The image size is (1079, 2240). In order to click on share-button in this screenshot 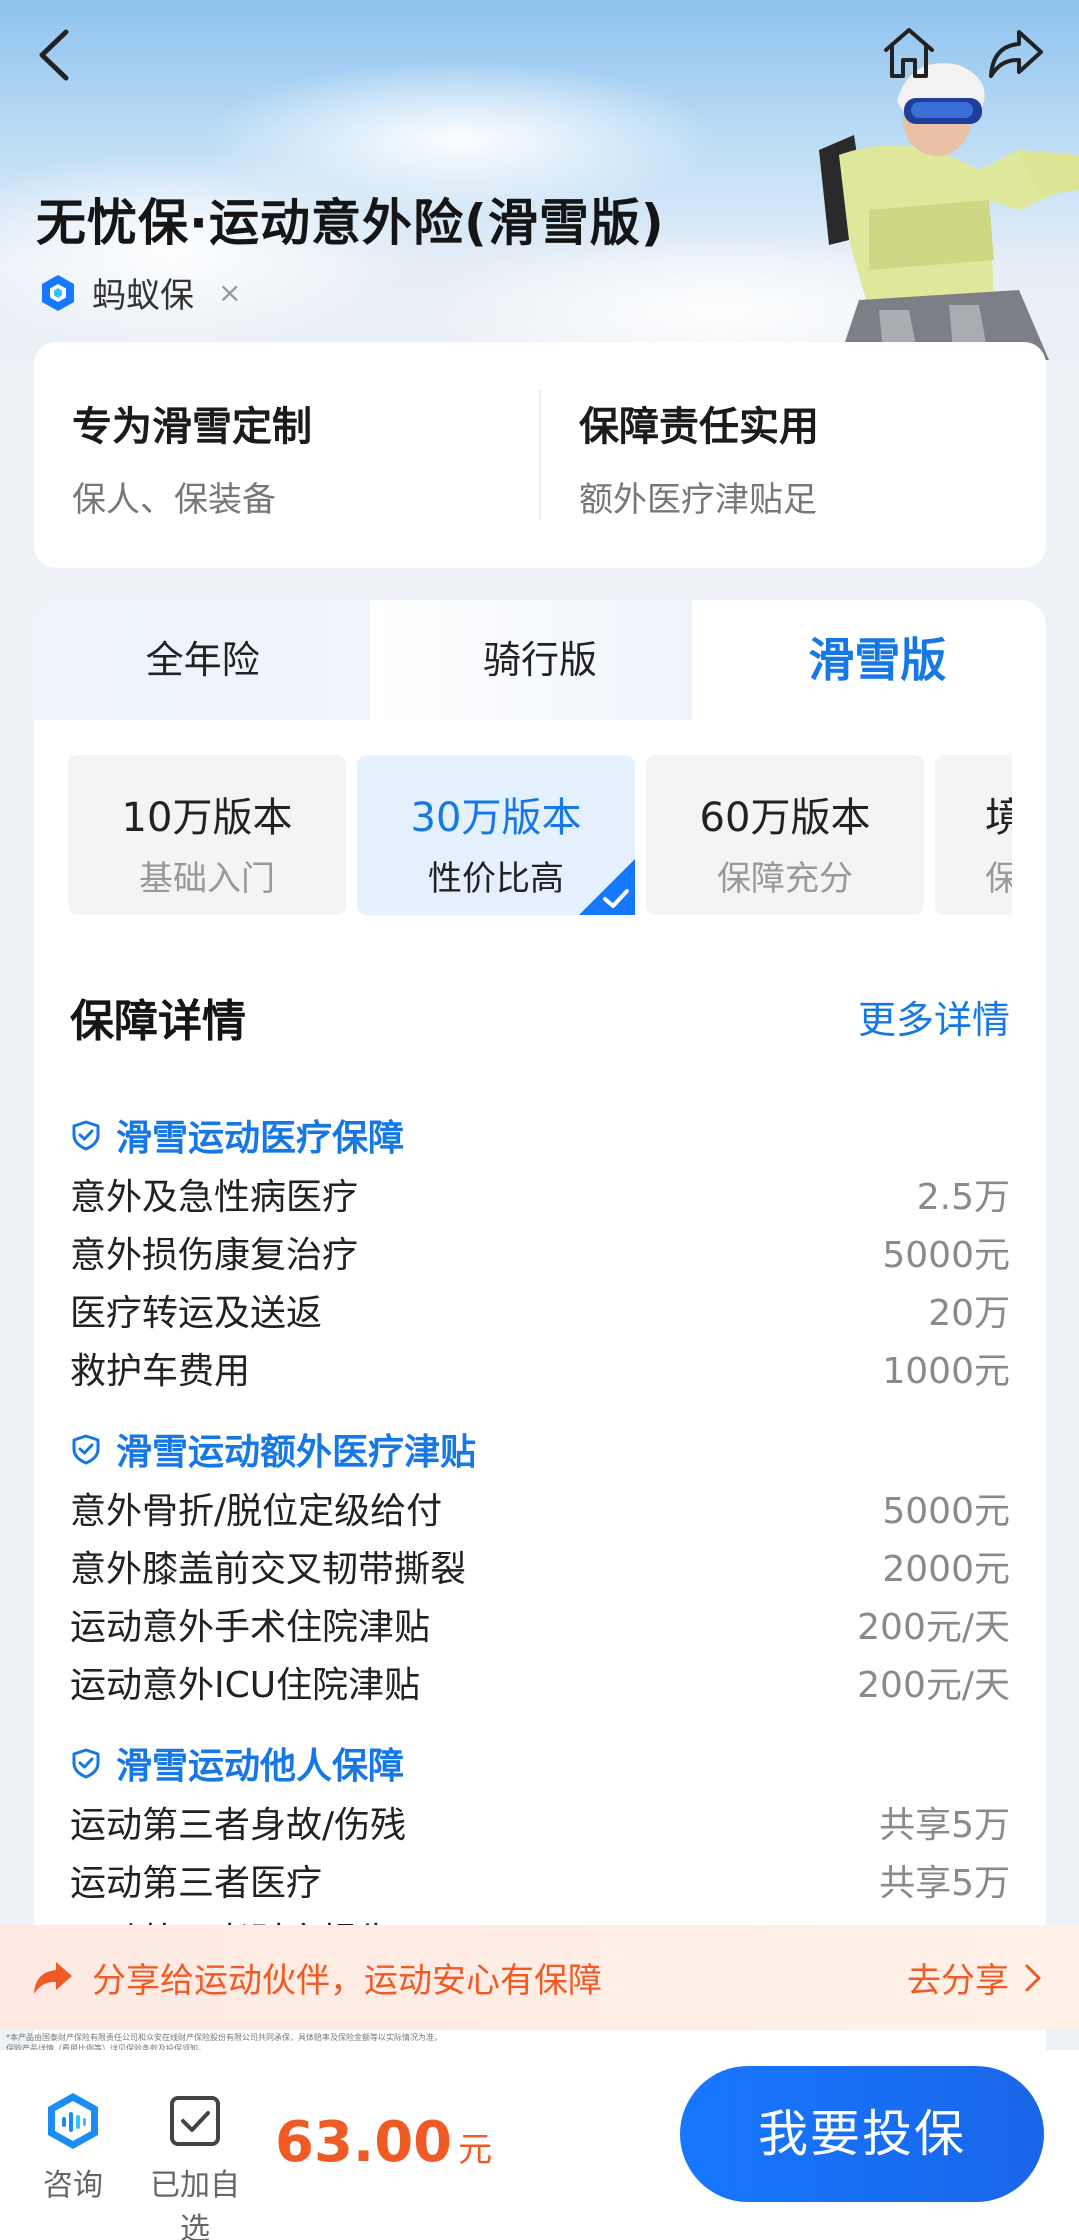, I will do `click(1016, 53)`.